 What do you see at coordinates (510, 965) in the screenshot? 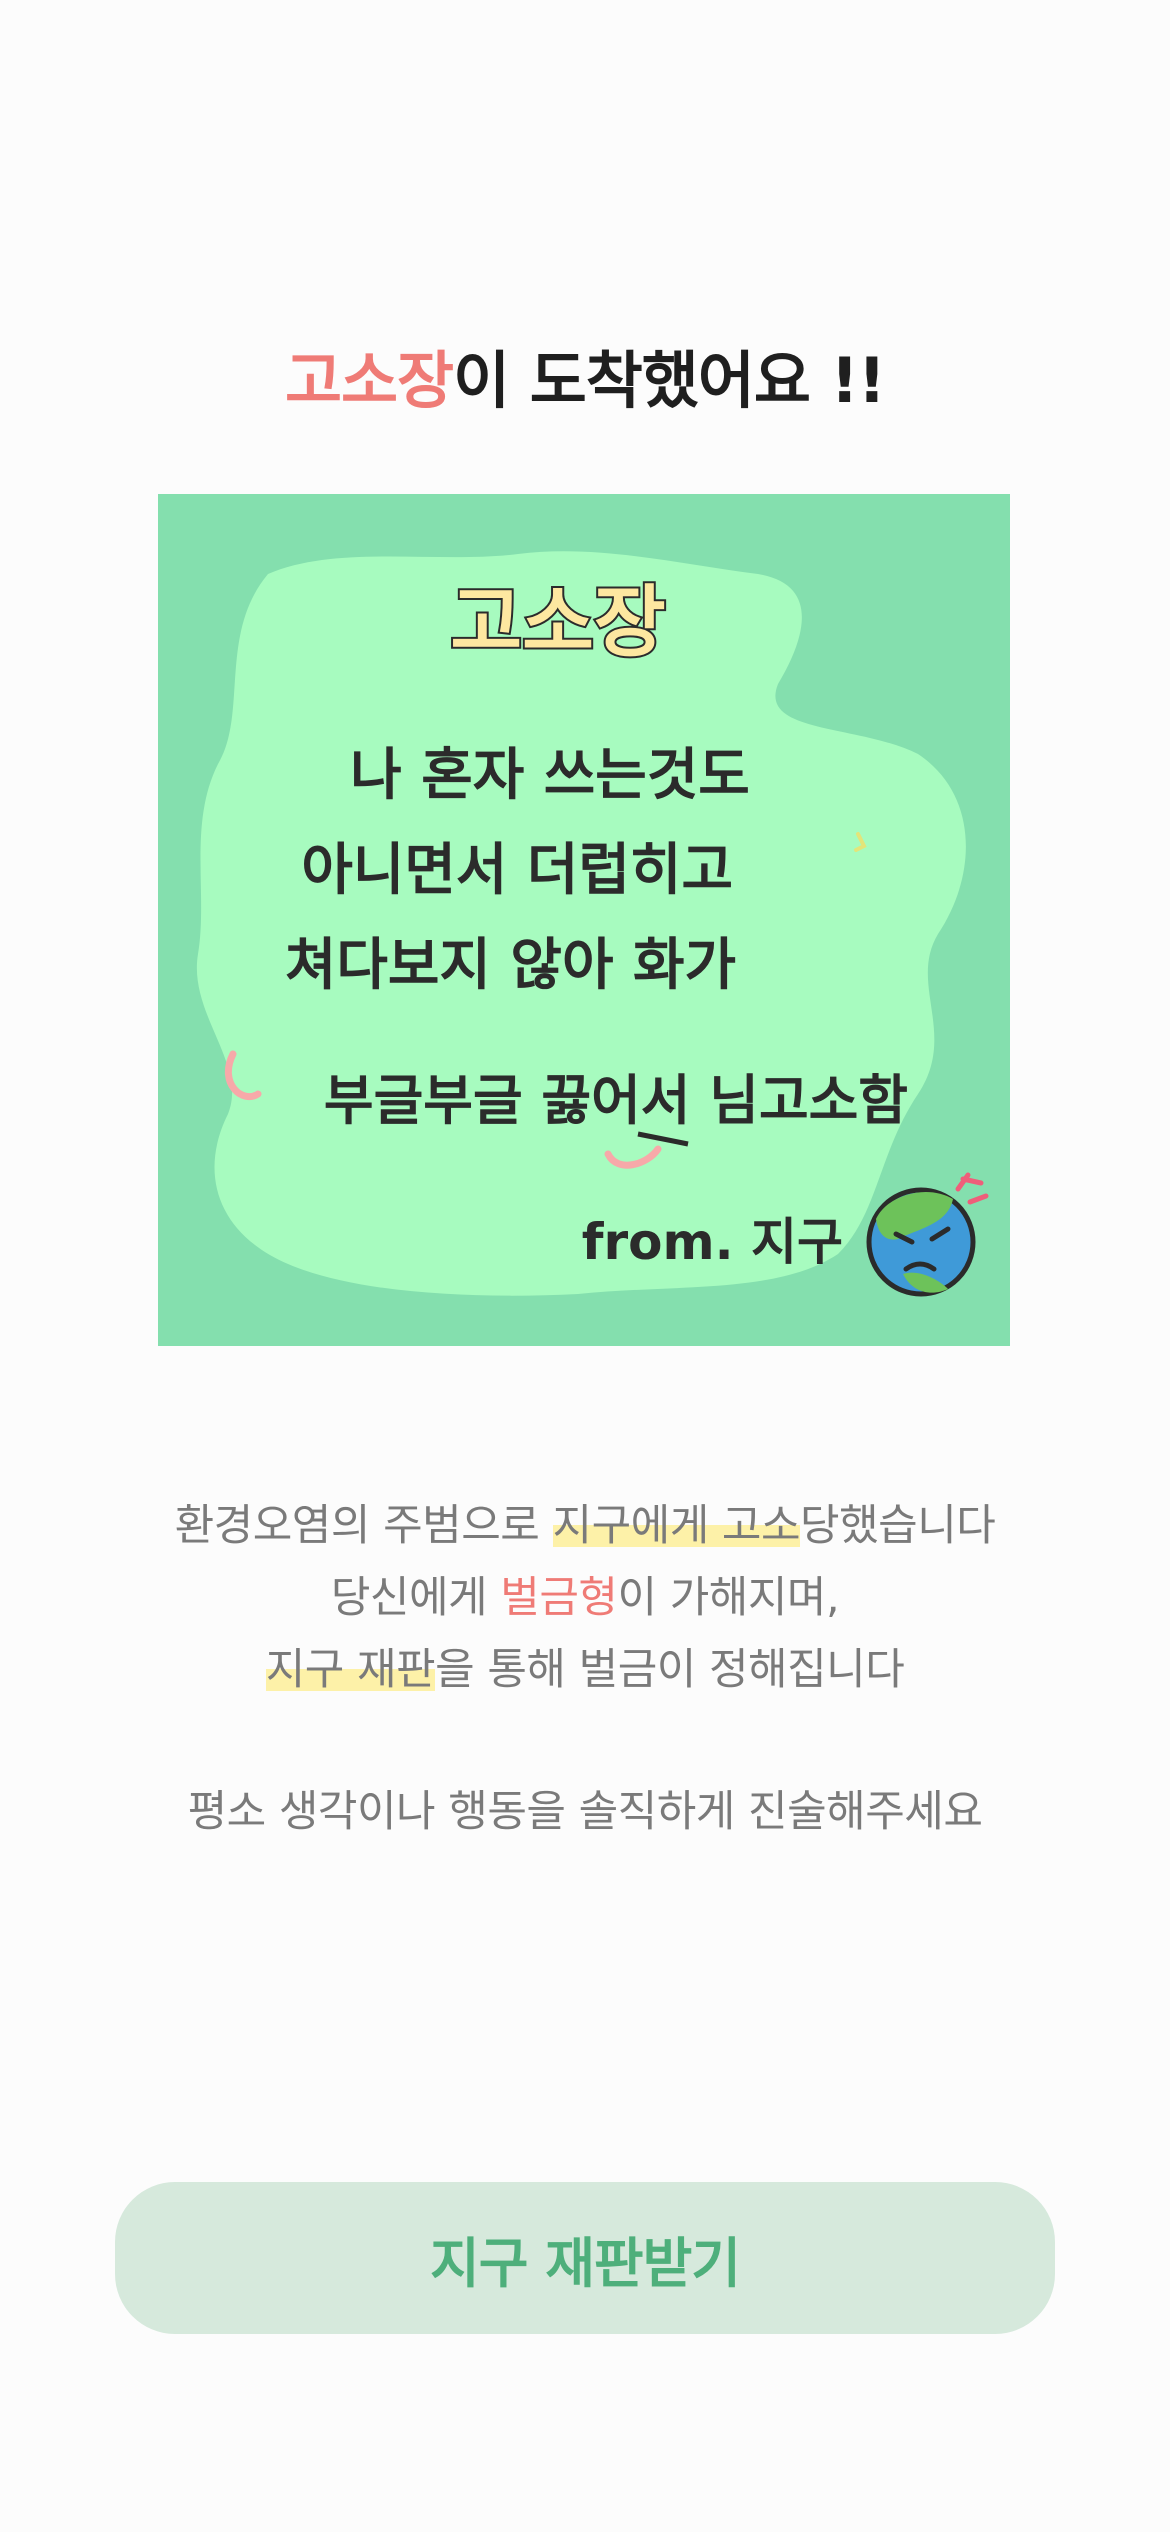
I see `card-line-3: 쳐다보지 않아 화가` at bounding box center [510, 965].